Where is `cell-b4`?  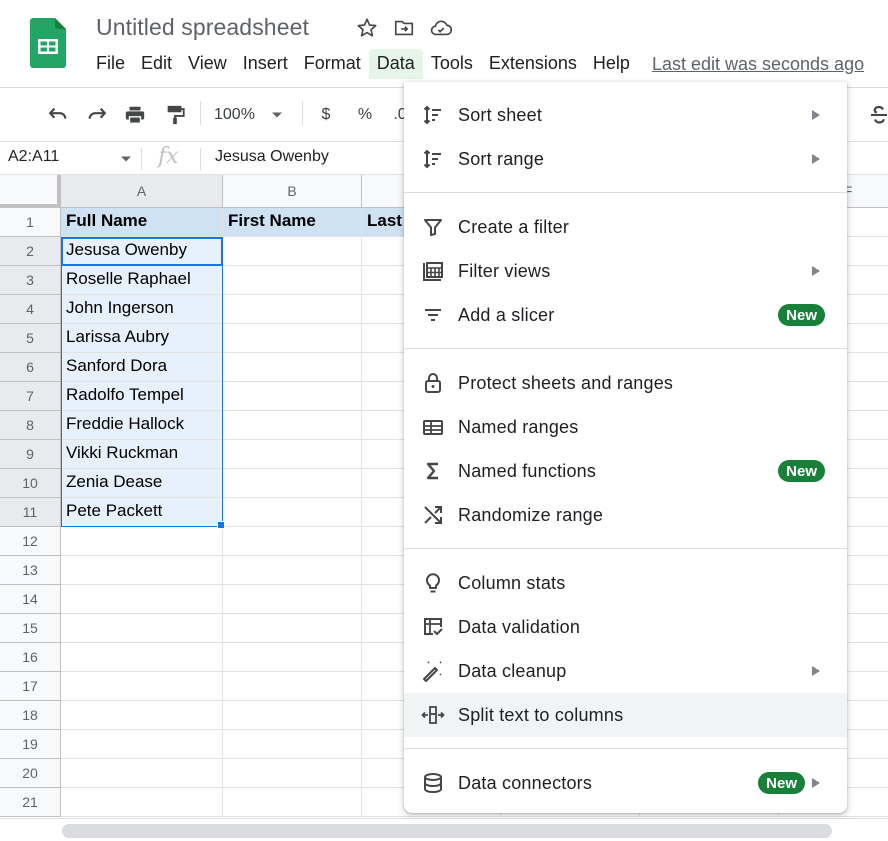
cell-b4 is located at coordinates (292, 309).